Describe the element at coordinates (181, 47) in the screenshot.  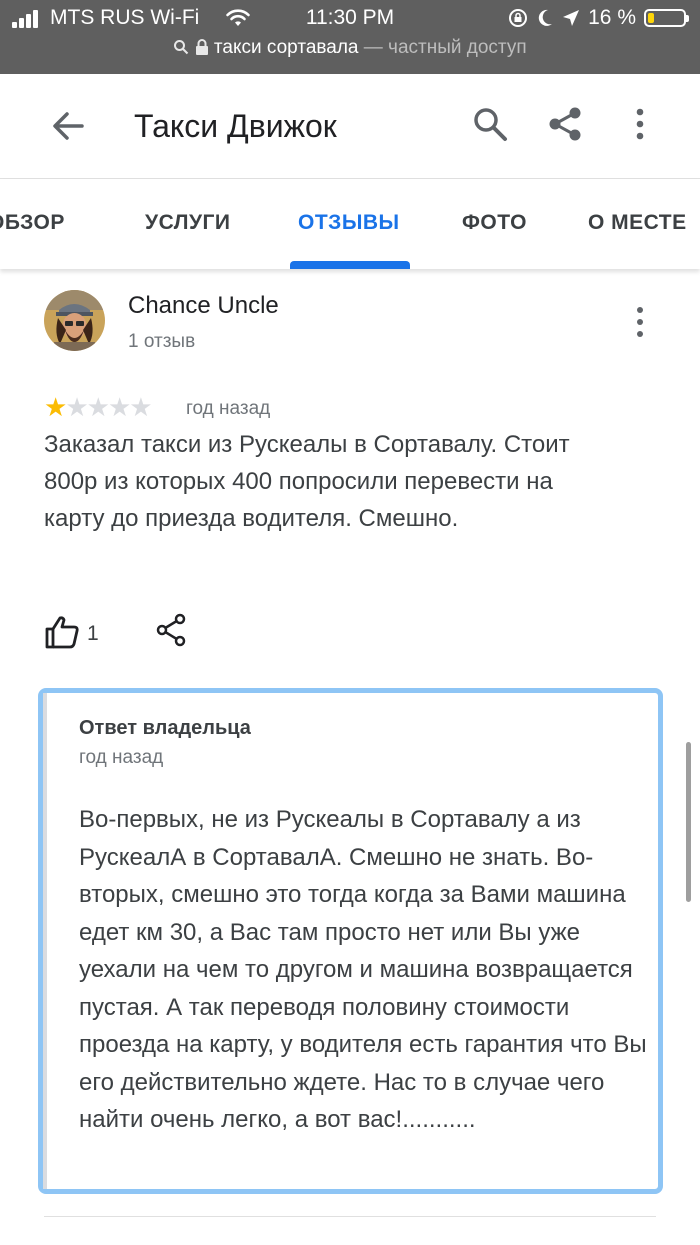
I see `search-small-icon` at that location.